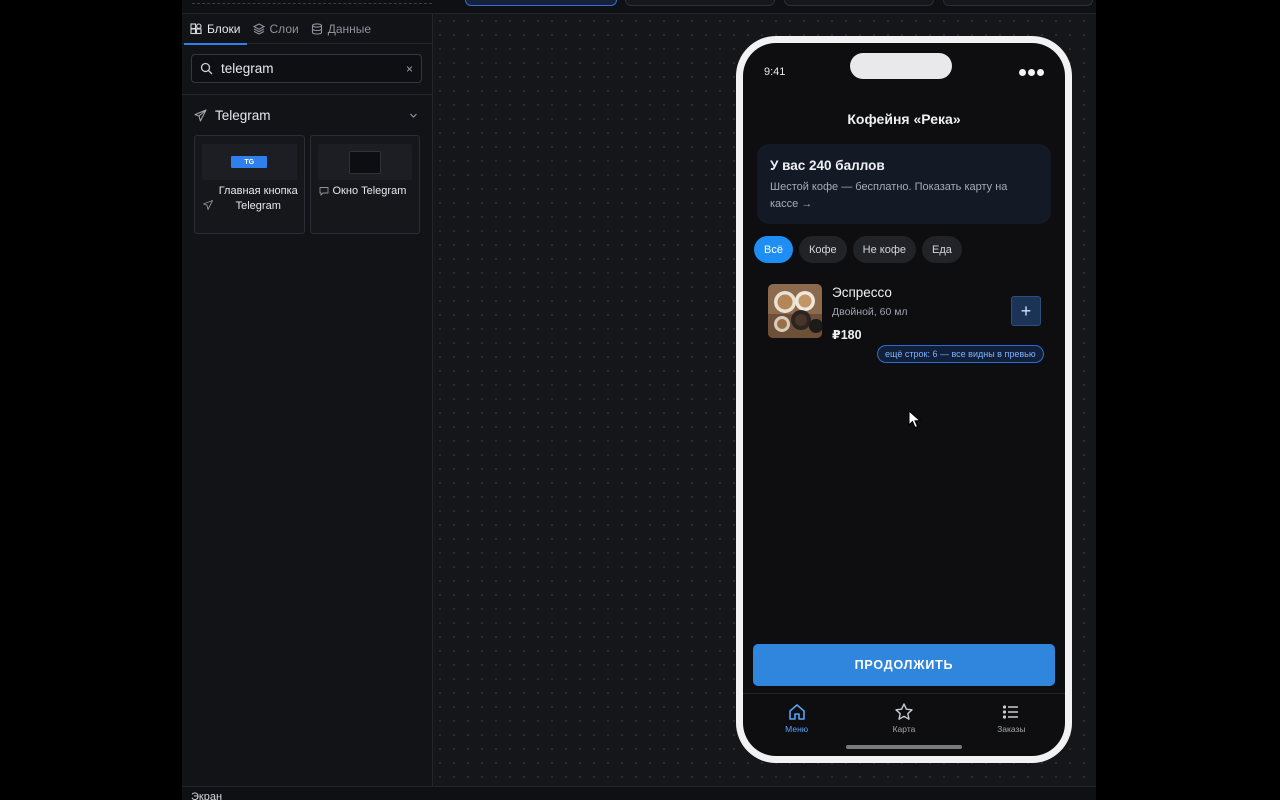 The image size is (1280, 800). What do you see at coordinates (639, 7) in the screenshot?
I see `top-toolbar` at bounding box center [639, 7].